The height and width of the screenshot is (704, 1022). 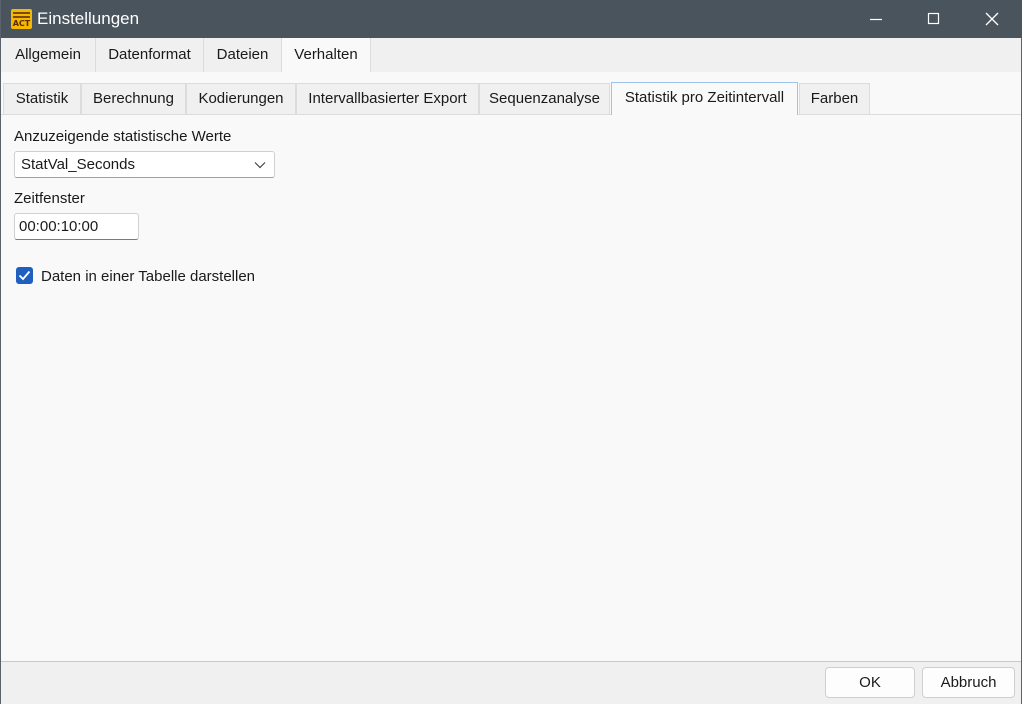 What do you see at coordinates (144, 164) in the screenshot?
I see `stat-values-dropdown: StatVal_Seconds` at bounding box center [144, 164].